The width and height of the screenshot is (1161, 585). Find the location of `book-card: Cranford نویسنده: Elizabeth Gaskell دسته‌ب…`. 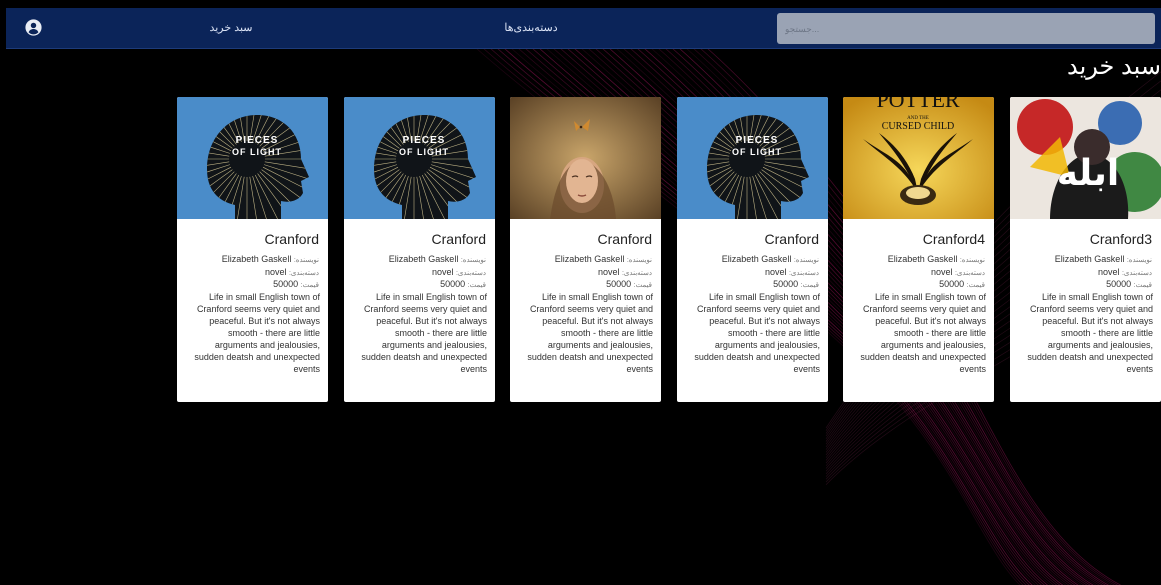

book-card: Cranford نویسنده: Elizabeth Gaskell دسته‌ب… is located at coordinates (585, 249).